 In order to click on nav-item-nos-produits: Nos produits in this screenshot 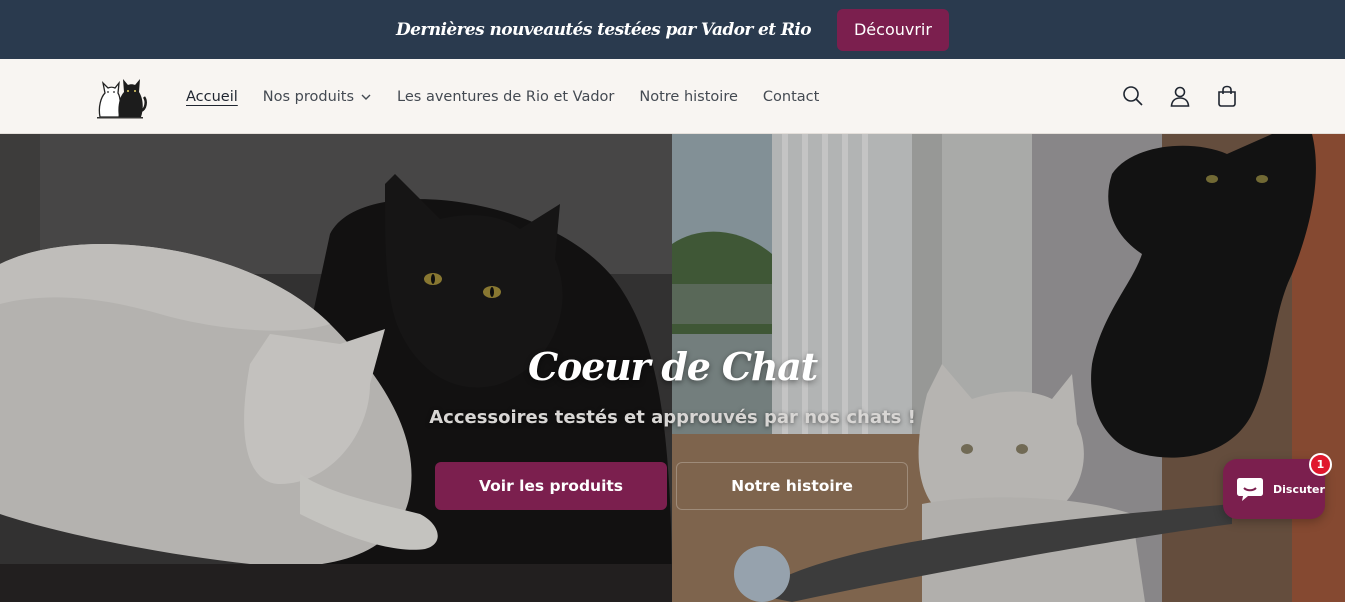, I will do `click(317, 97)`.